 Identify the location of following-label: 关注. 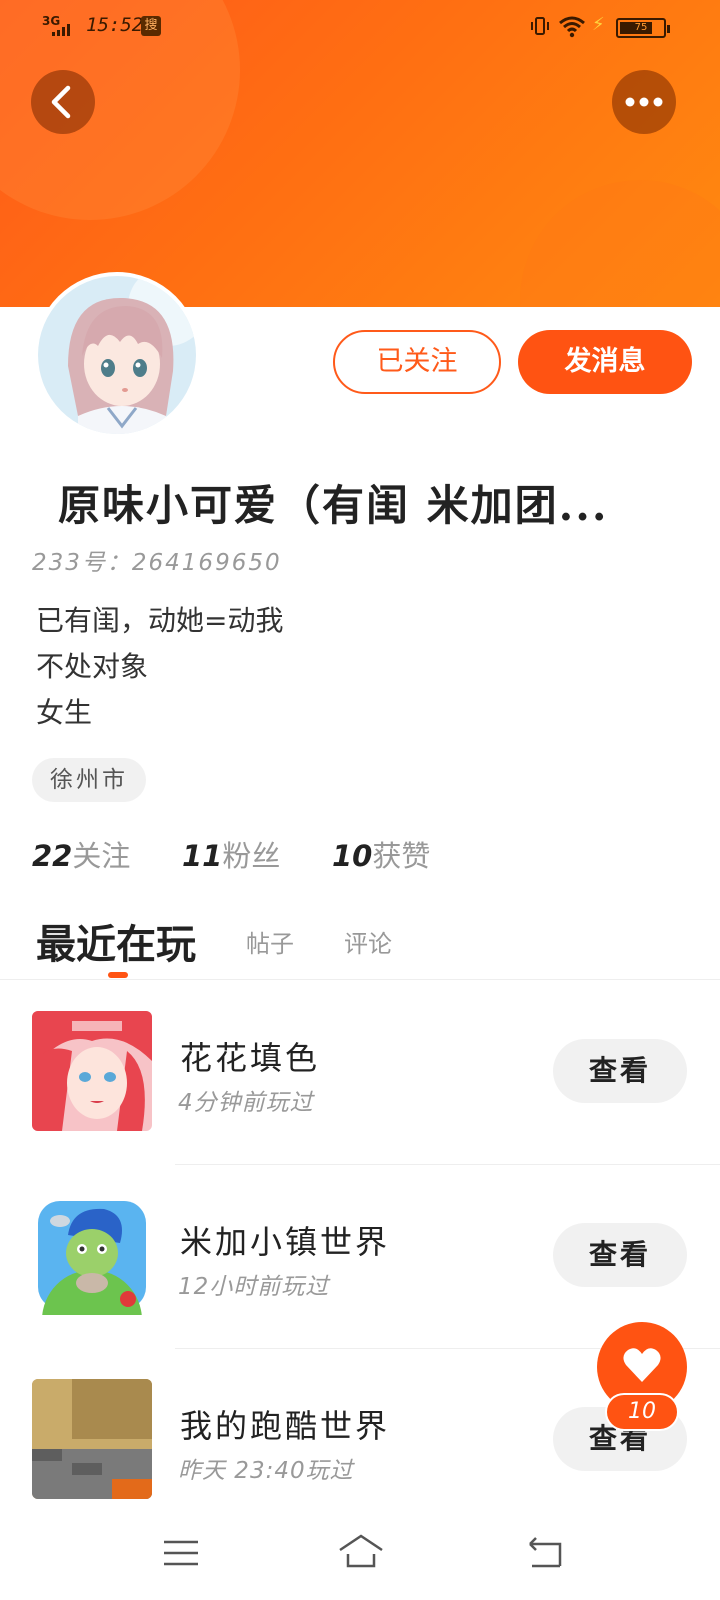
(101, 856).